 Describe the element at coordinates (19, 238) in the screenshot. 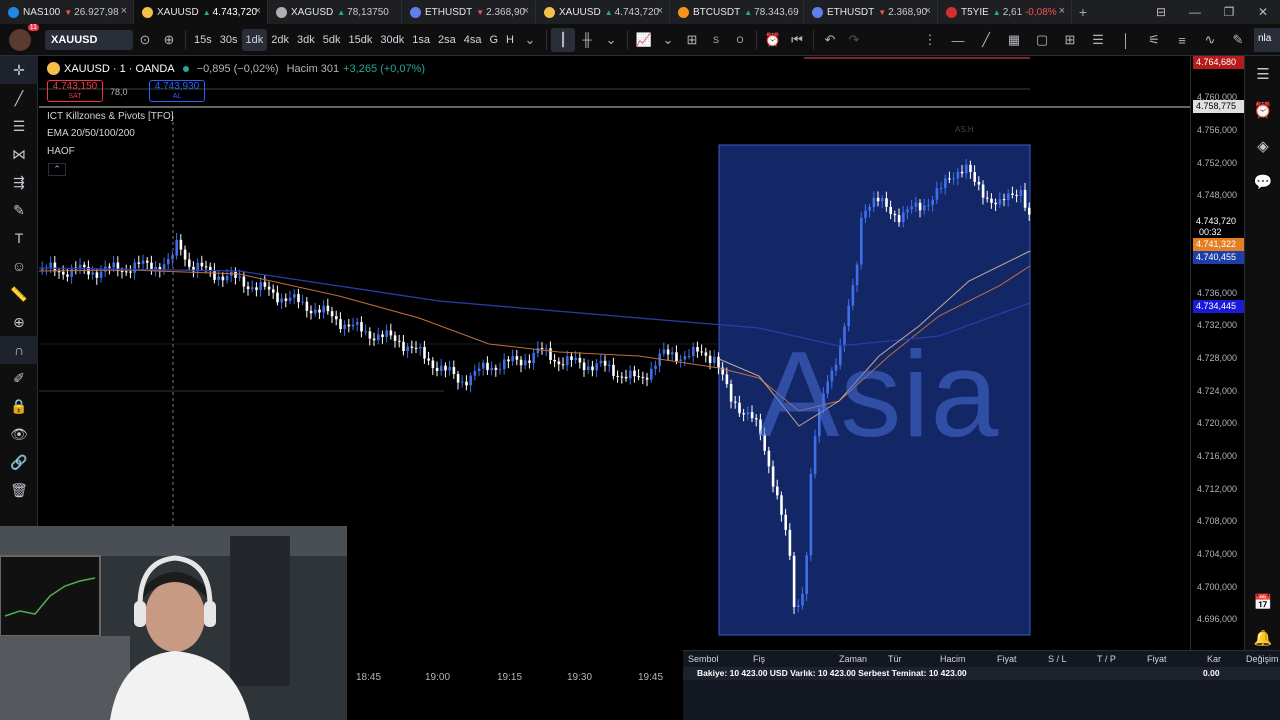

I see `text-icon: T` at that location.